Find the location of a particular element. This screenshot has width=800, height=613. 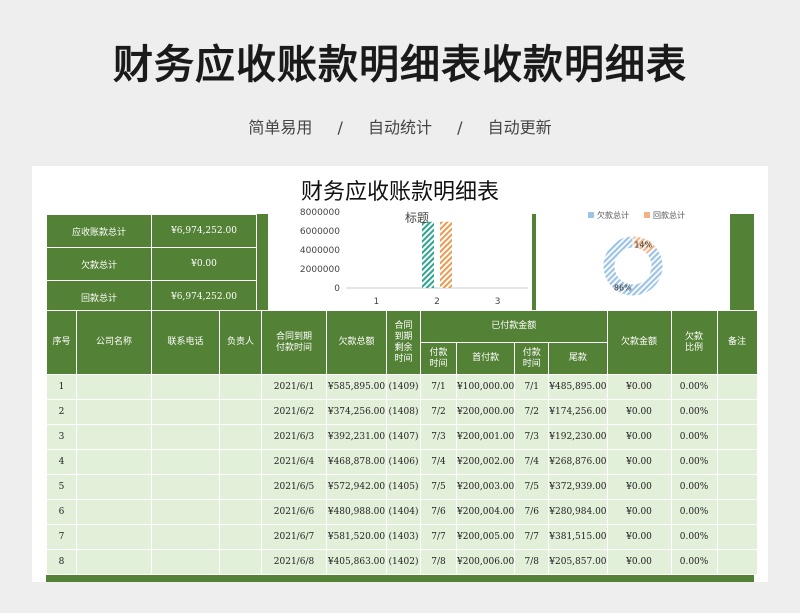

cell-due: 2021/6/2 is located at coordinates (294, 412).